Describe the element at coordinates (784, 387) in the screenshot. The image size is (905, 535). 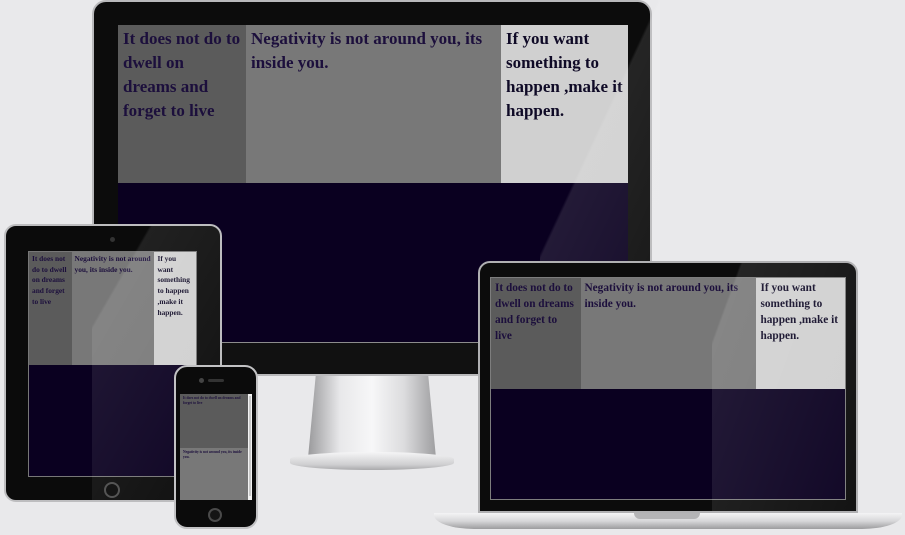
I see `laptop-glare` at that location.